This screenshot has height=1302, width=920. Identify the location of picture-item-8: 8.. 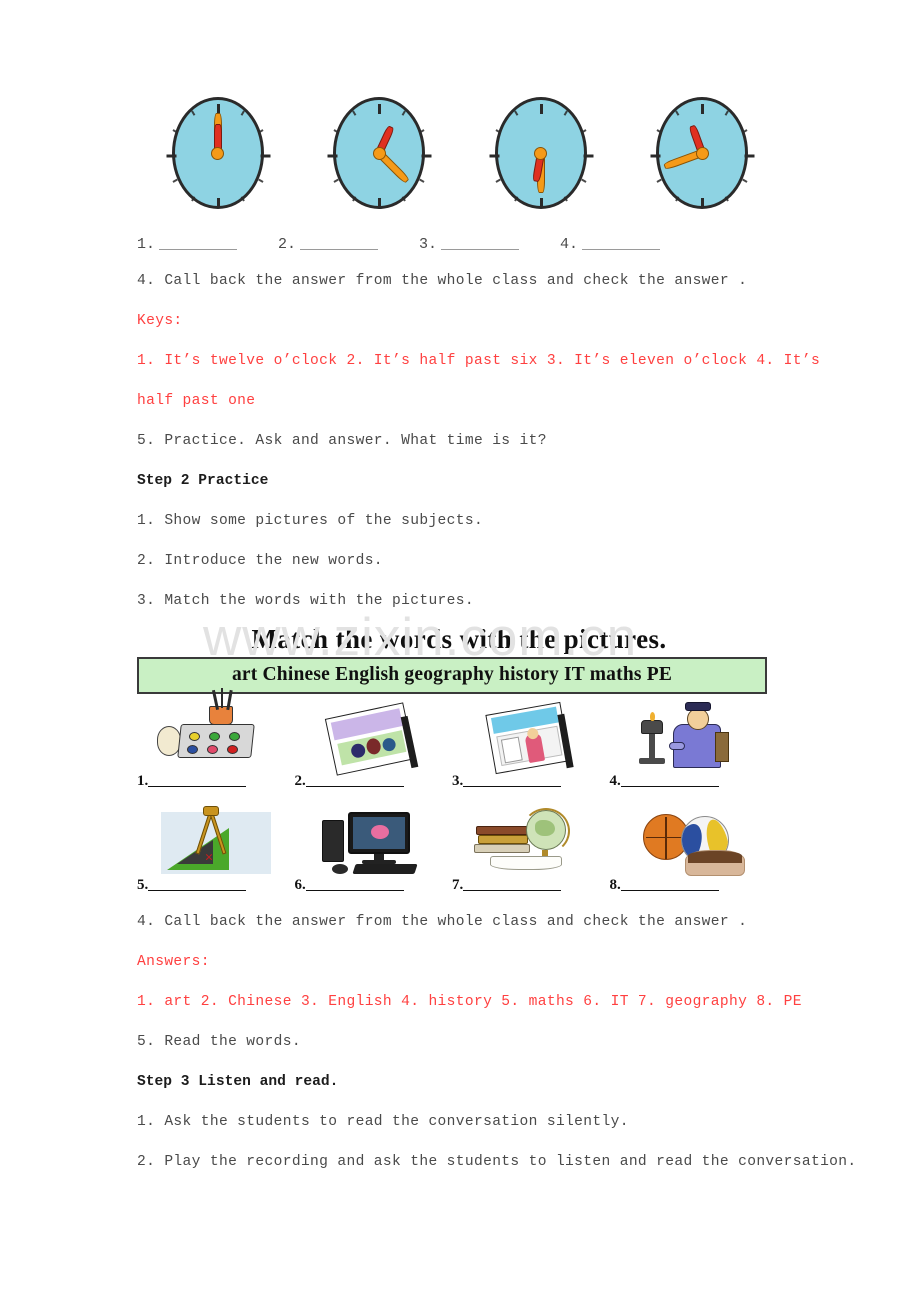
(689, 849).